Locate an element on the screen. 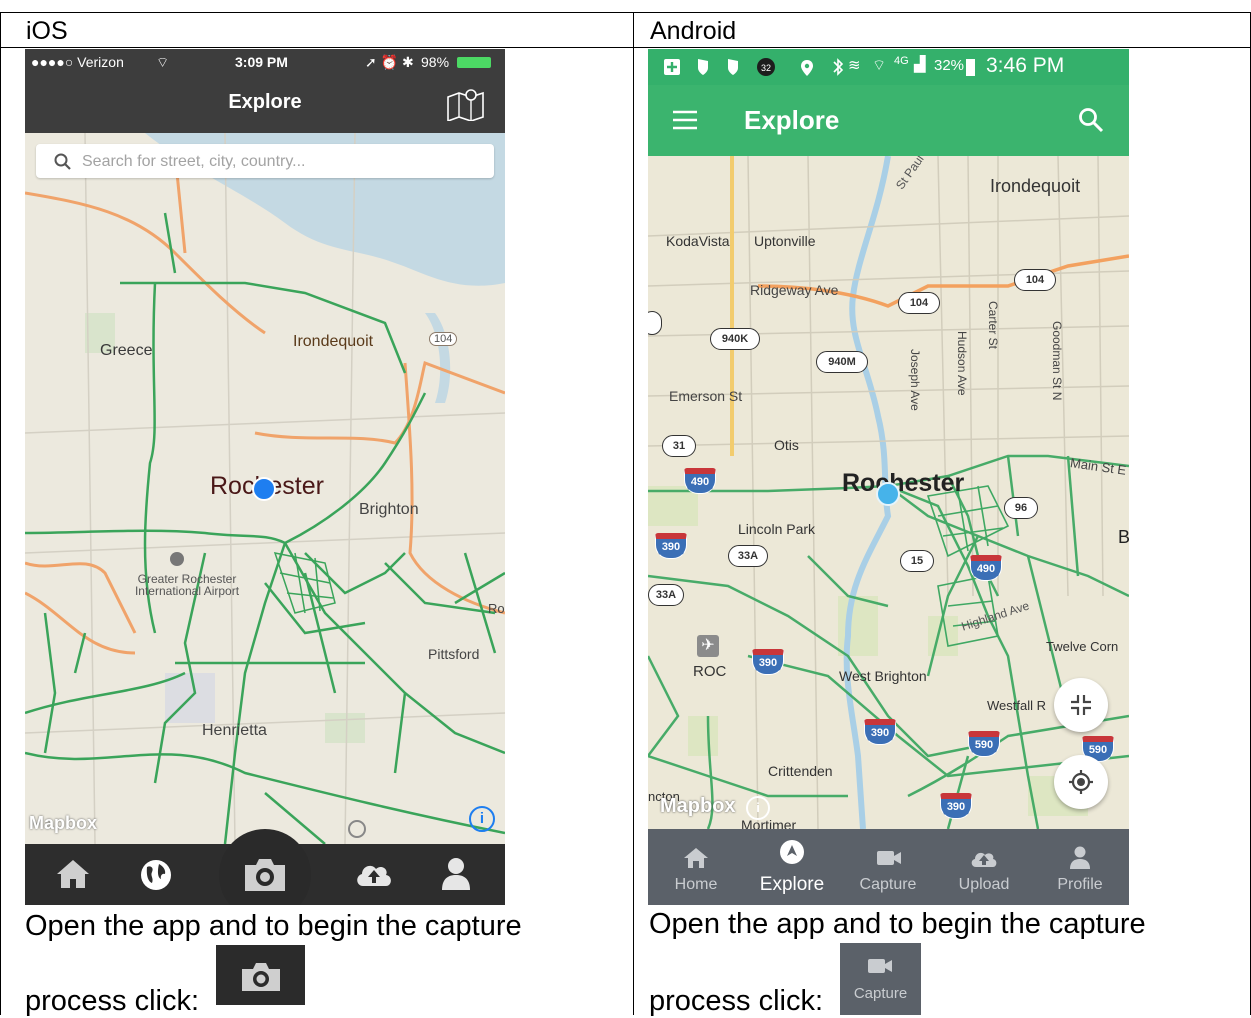 The width and height of the screenshot is (1251, 1018). map-label-kodavista: KodaVista is located at coordinates (698, 241).